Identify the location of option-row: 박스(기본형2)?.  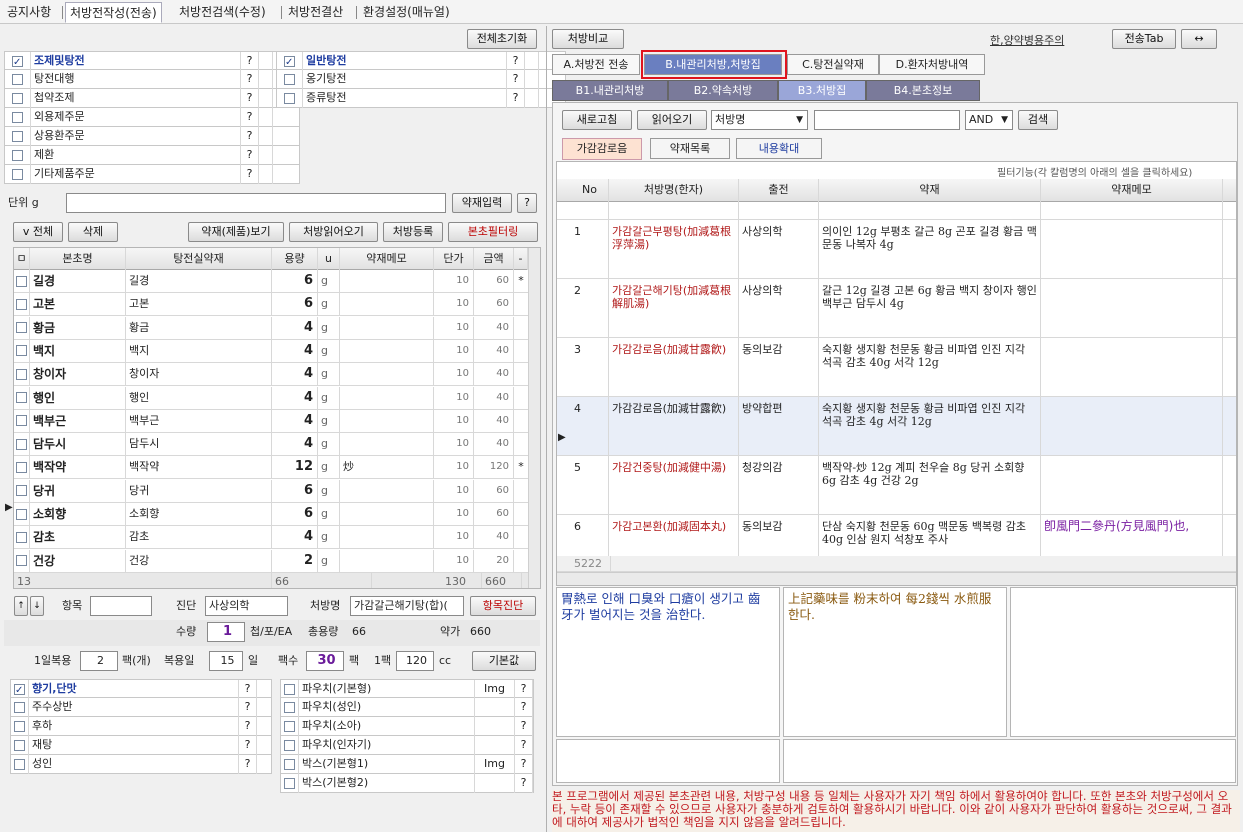
(407, 783).